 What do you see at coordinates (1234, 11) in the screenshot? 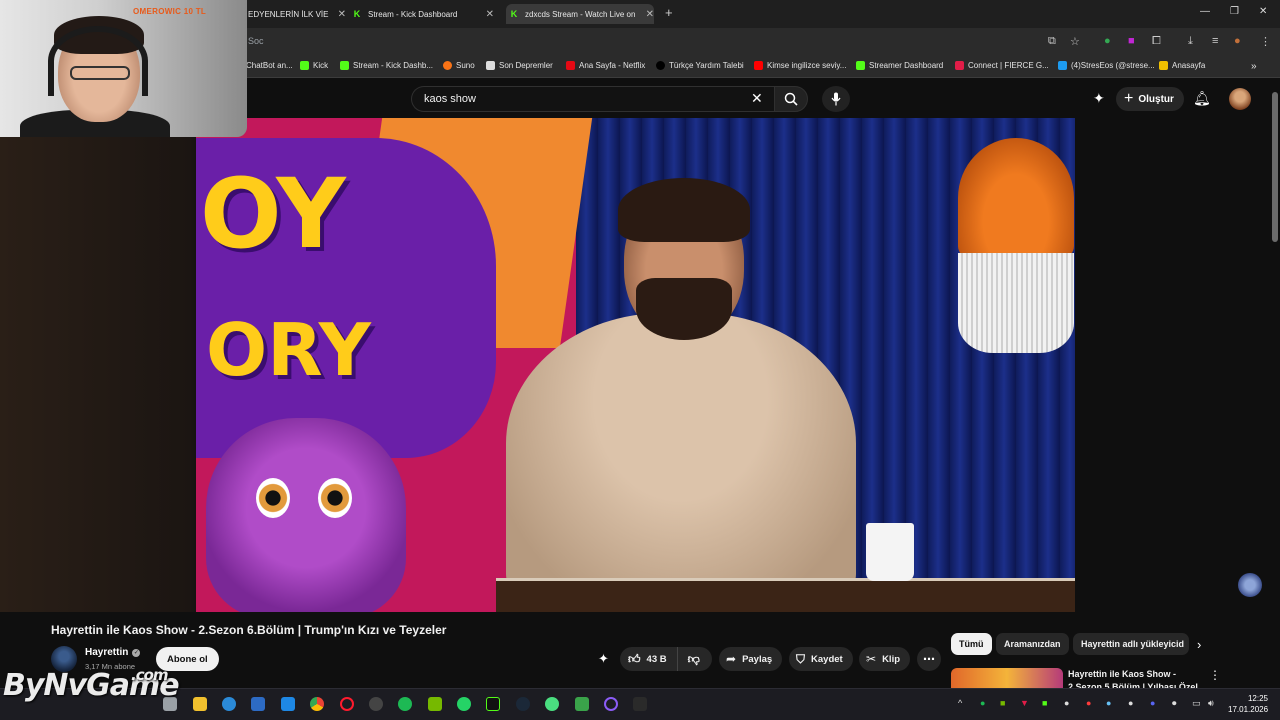
I see `restore-icon: ❐` at bounding box center [1234, 11].